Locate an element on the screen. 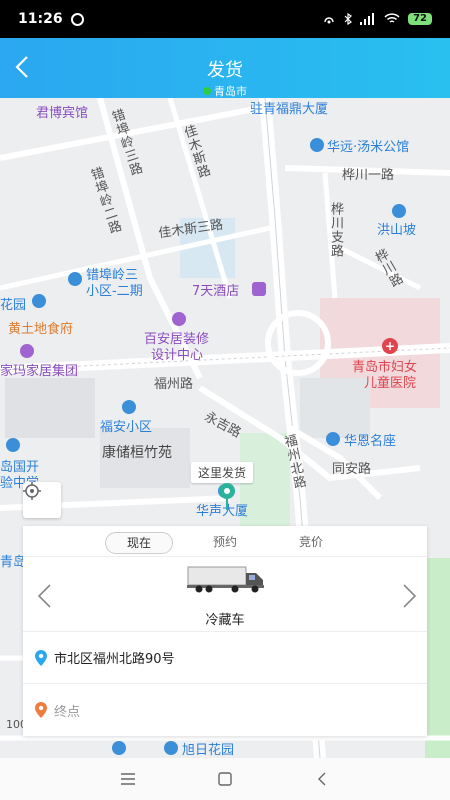 The image size is (450, 800). map-label: 7天酒店 is located at coordinates (216, 291).